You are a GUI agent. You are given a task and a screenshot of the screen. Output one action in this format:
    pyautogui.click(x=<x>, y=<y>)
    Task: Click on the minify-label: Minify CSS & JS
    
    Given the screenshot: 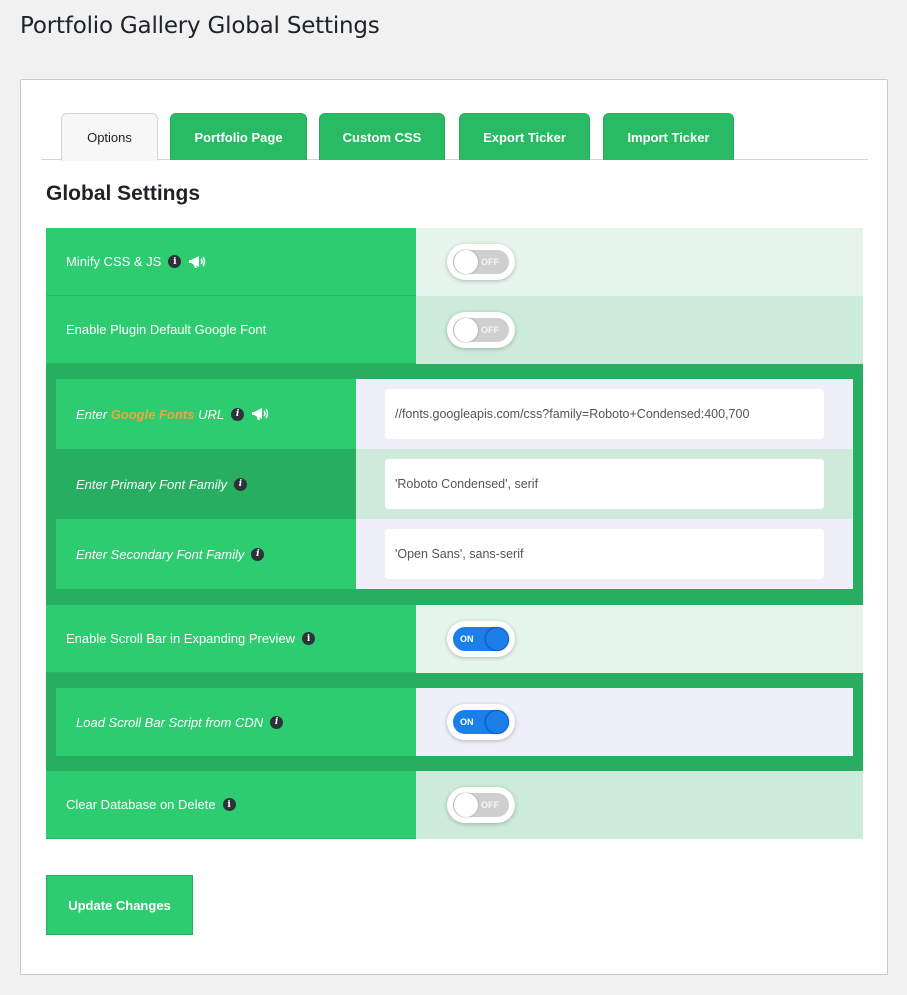 What is the action you would take?
    pyautogui.click(x=114, y=261)
    